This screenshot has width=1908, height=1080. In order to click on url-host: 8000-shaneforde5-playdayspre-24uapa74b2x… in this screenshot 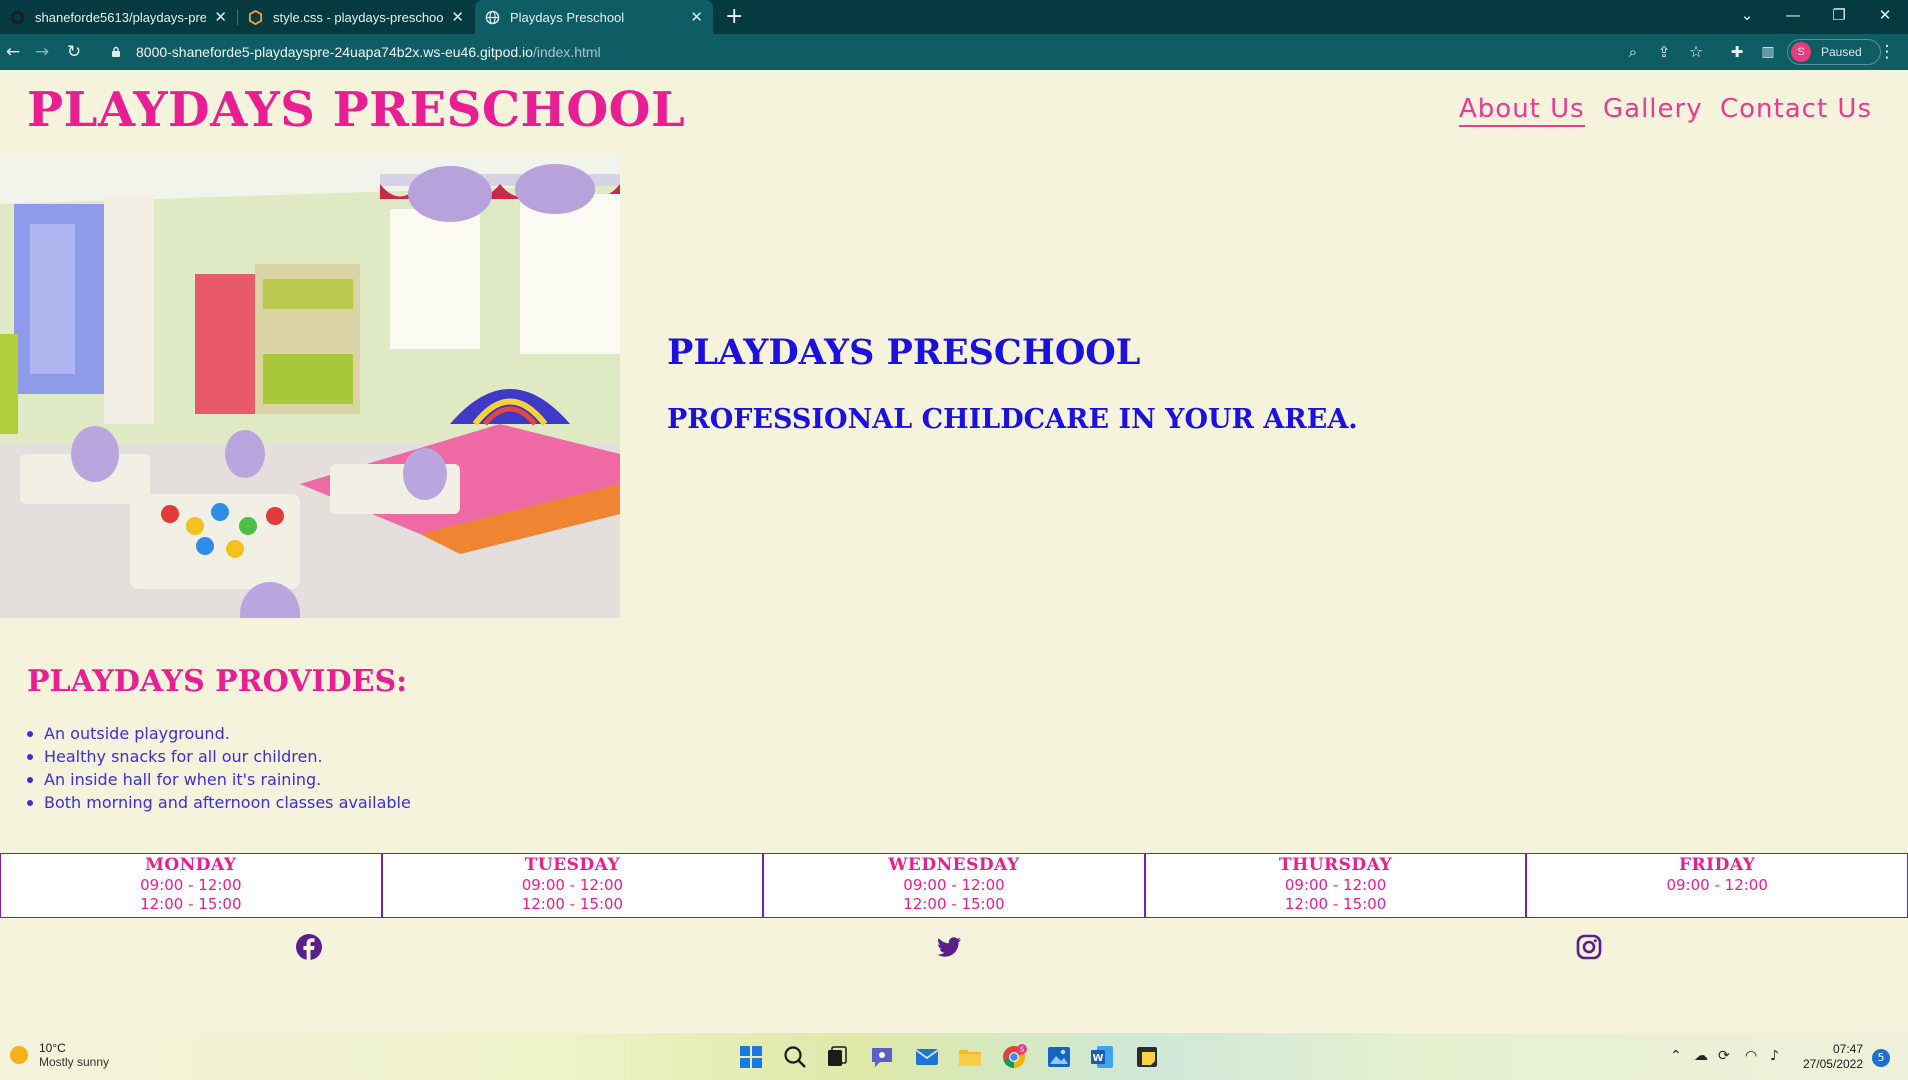, I will do `click(334, 52)`.